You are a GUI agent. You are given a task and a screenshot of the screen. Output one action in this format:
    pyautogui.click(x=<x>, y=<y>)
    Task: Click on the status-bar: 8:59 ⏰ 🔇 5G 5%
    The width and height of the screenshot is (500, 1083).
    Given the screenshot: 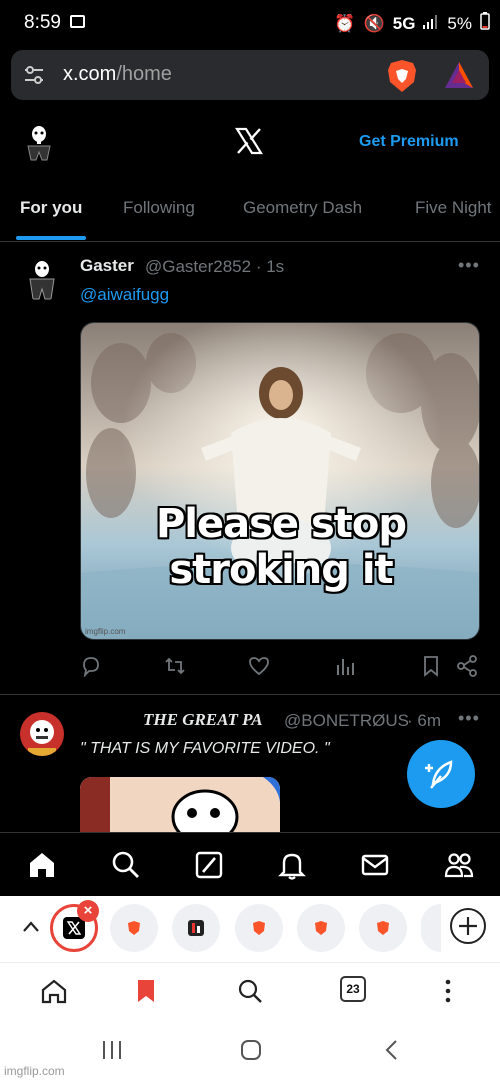 What is the action you would take?
    pyautogui.click(x=250, y=23)
    